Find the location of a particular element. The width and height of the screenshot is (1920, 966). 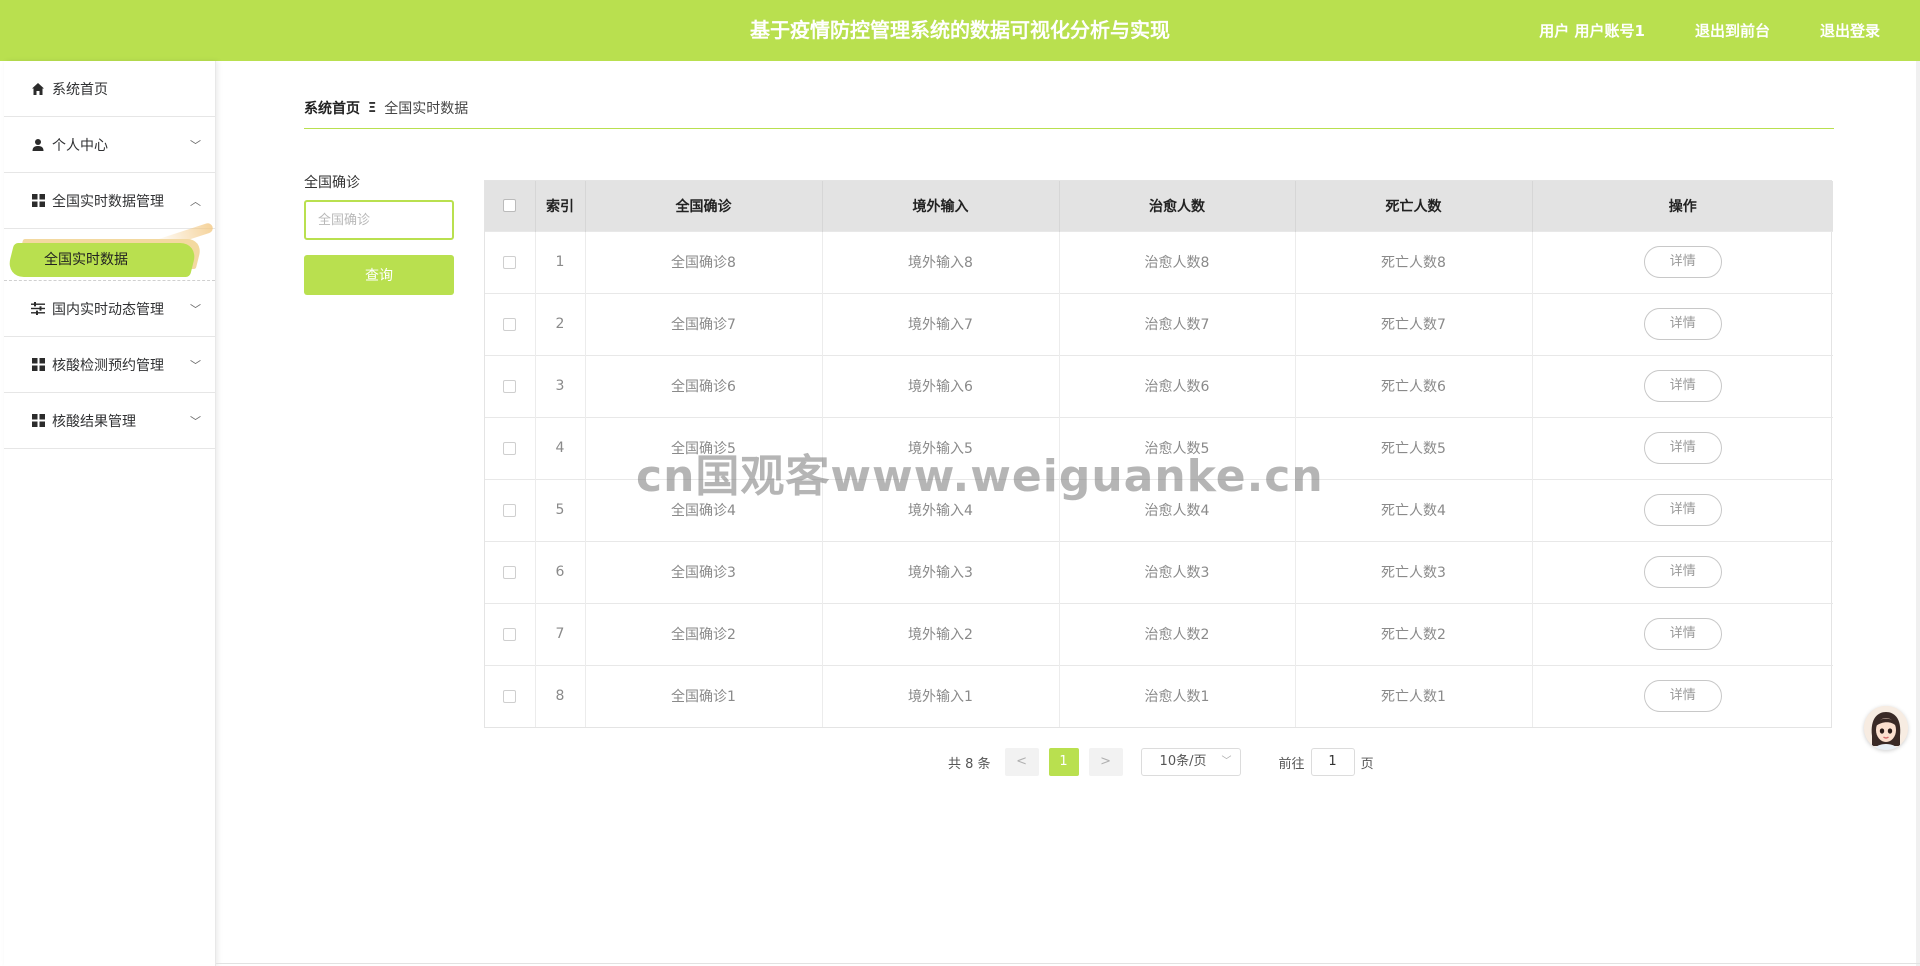

sidebar-item-label: 全国实时数据管理 is located at coordinates (108, 201).